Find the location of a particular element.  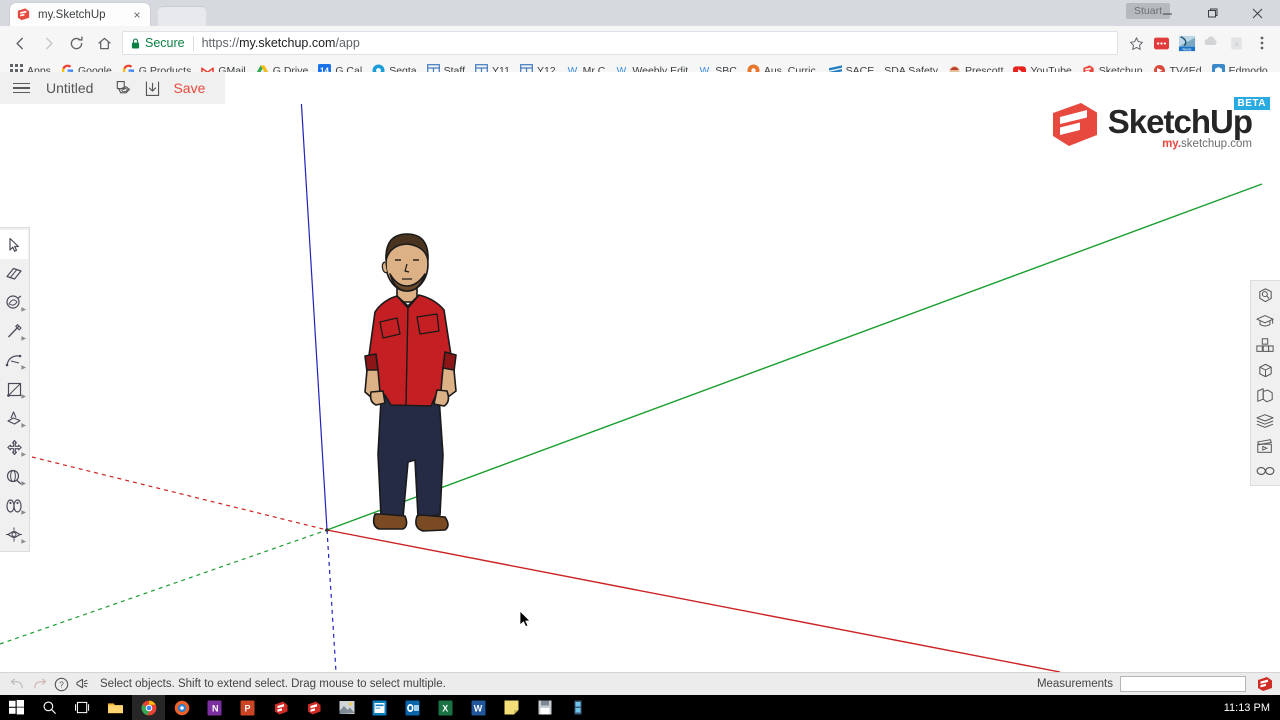

left-tool-palette: ▶ ▶ ▶ ▶ ▶ ▶ ▶ ▶ ▶ is located at coordinates (15, 389).